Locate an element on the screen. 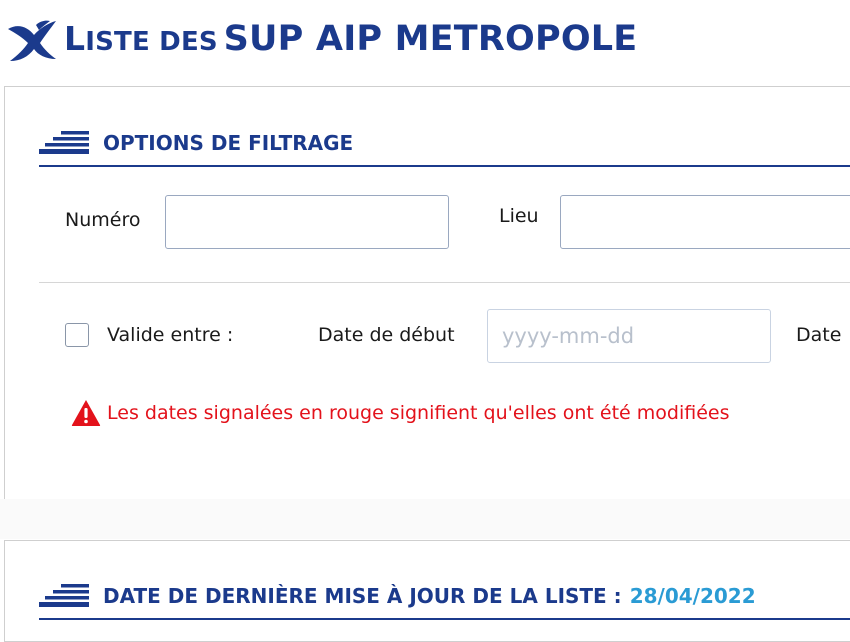 Image resolution: width=850 pixels, height=642 pixels. valid-between-checkbox is located at coordinates (77, 335).